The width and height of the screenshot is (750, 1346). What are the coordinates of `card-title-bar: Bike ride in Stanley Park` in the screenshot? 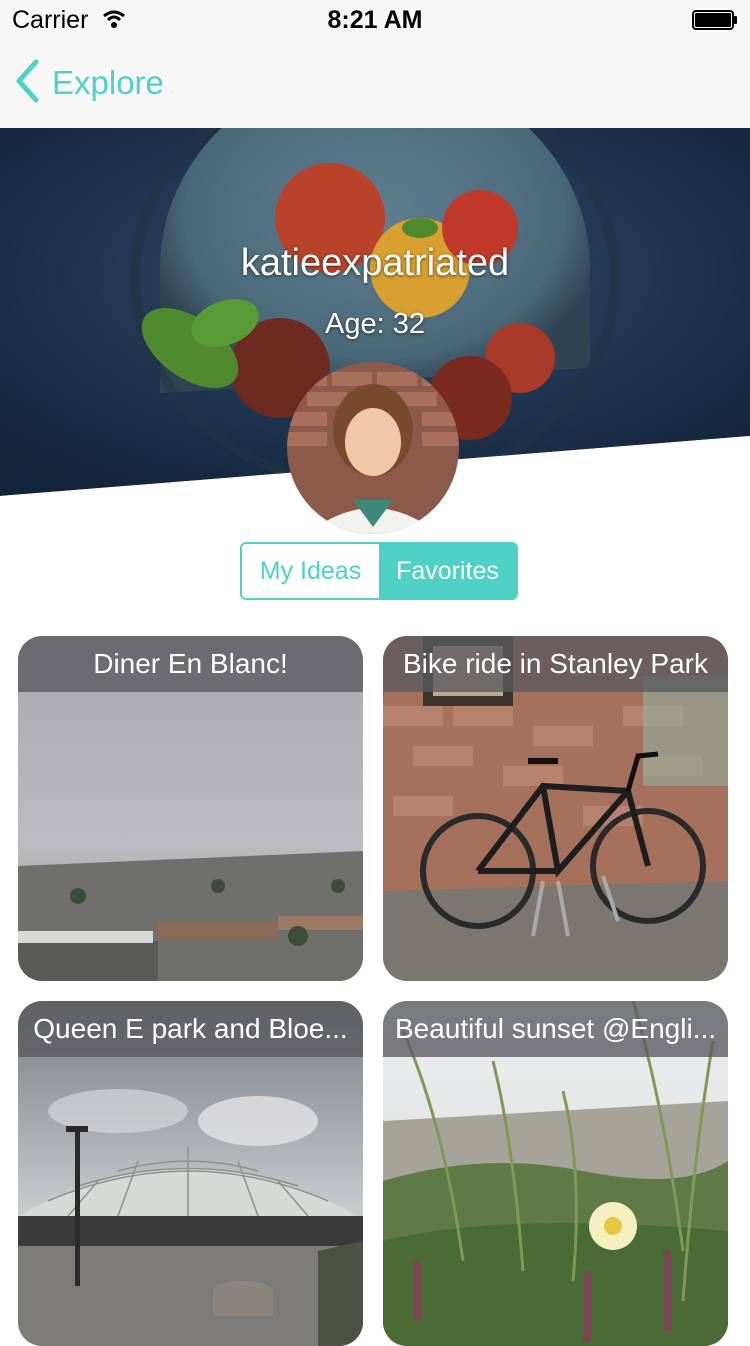 It's located at (555, 664).